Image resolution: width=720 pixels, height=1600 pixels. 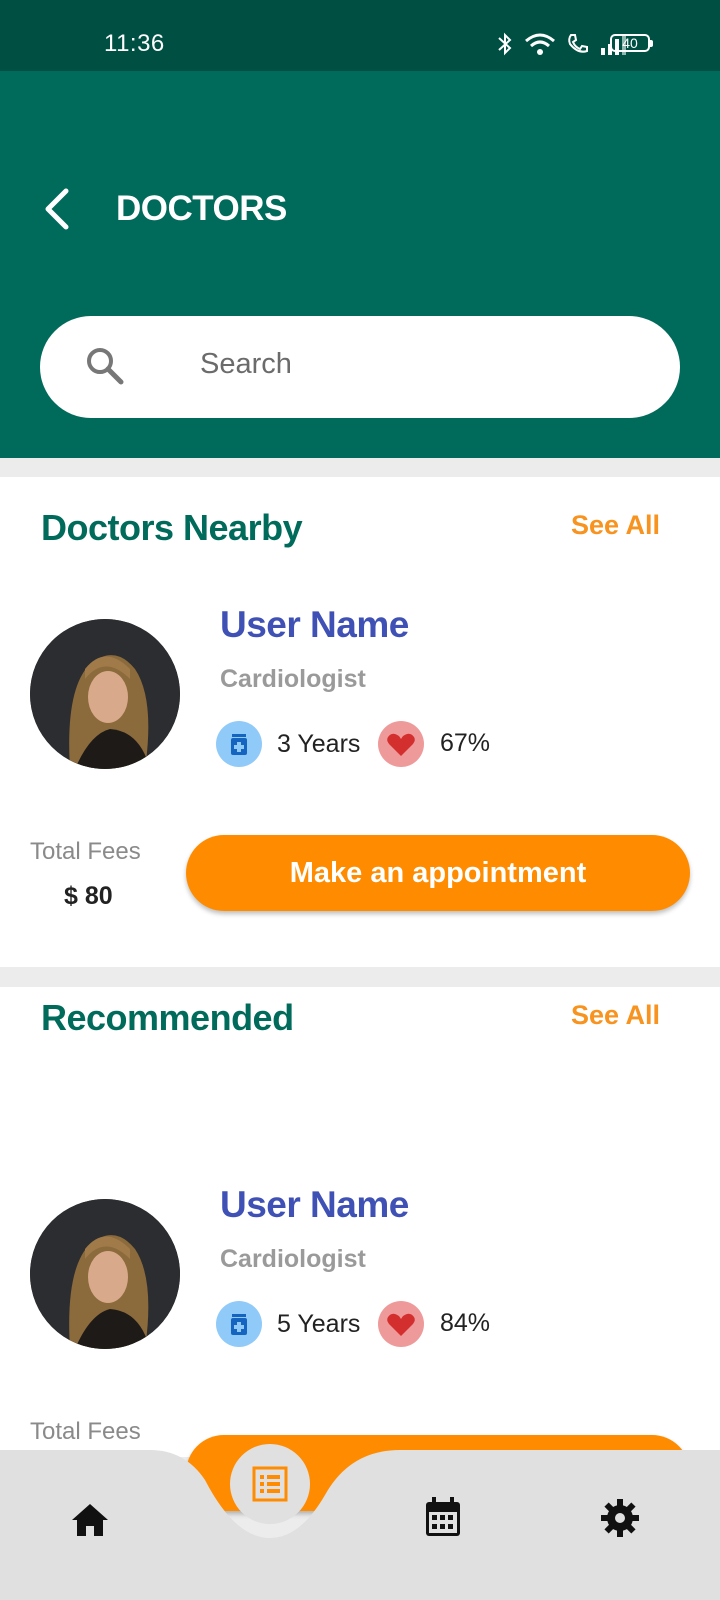 I want to click on list-icon, so click(x=270, y=1484).